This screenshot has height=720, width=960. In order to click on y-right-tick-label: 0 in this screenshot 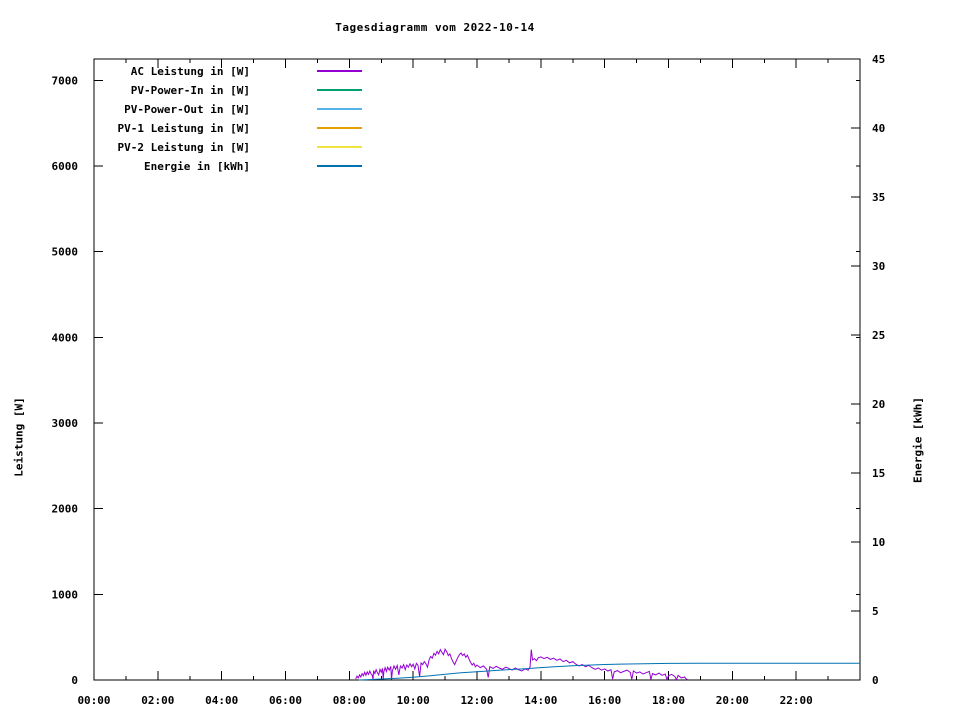, I will do `click(875, 680)`.